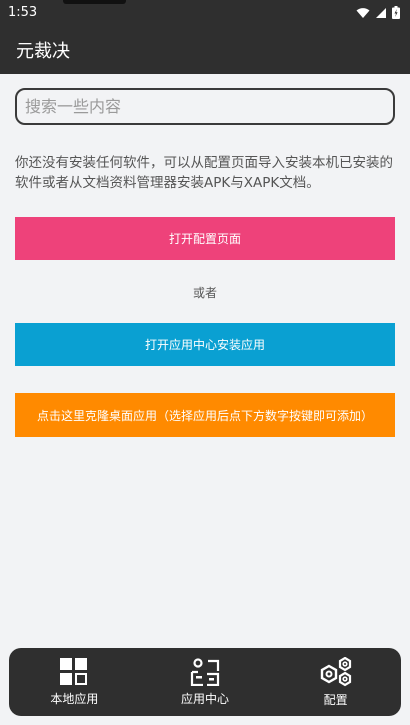 This screenshot has width=410, height=725. I want to click on signal-icon, so click(381, 12).